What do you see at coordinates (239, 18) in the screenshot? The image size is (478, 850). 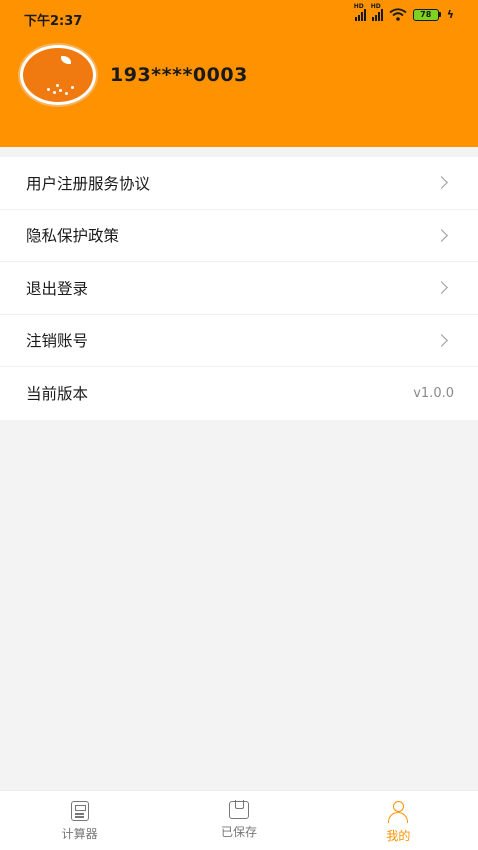 I see `status-bar: 下午2:37 HD HD 78 ϟ` at bounding box center [239, 18].